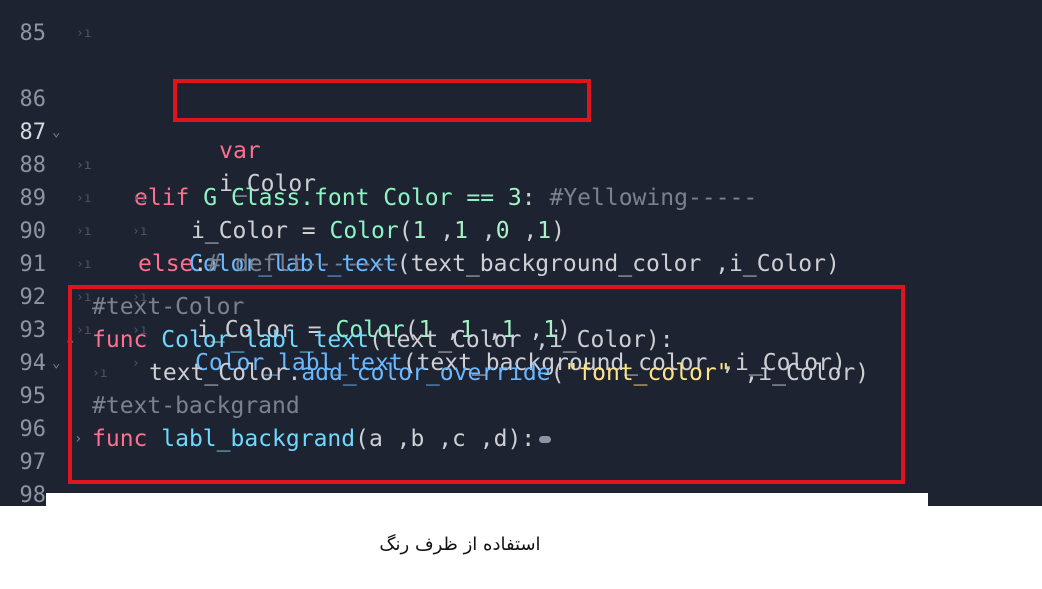 This screenshot has width=1042, height=589. Describe the element at coordinates (33, 33) in the screenshot. I see `line-number: 85` at that location.